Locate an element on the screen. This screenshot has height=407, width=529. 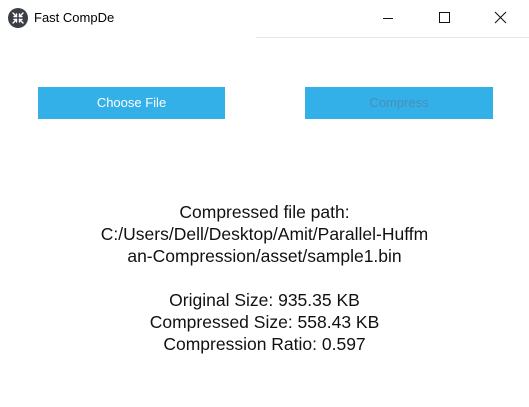
maximize-button is located at coordinates (444, 18).